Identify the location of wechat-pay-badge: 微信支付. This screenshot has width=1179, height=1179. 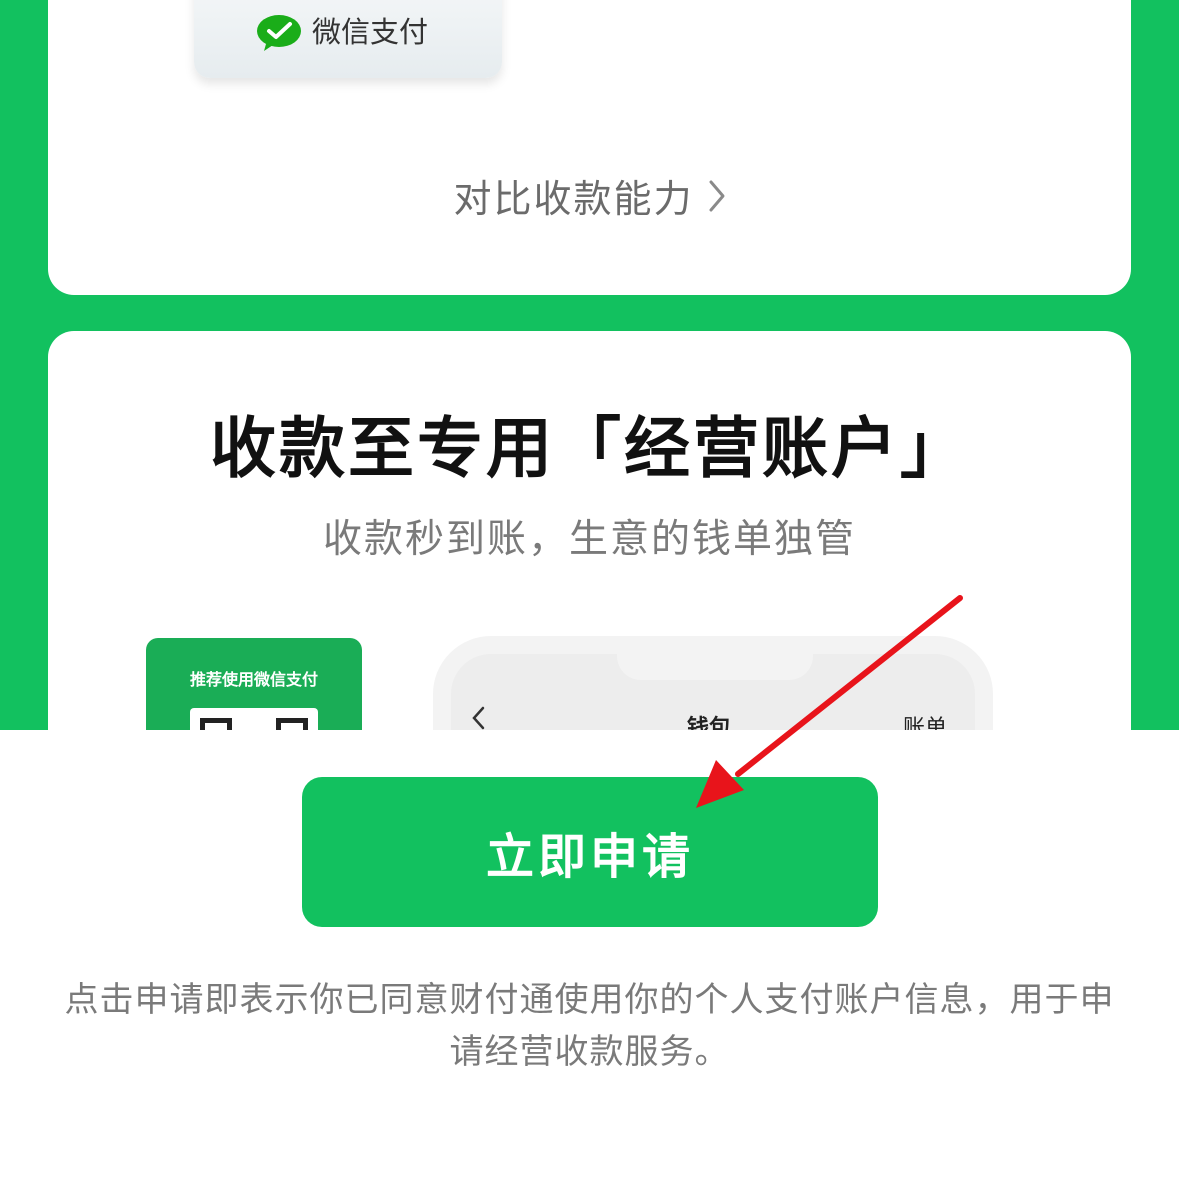
(348, 39).